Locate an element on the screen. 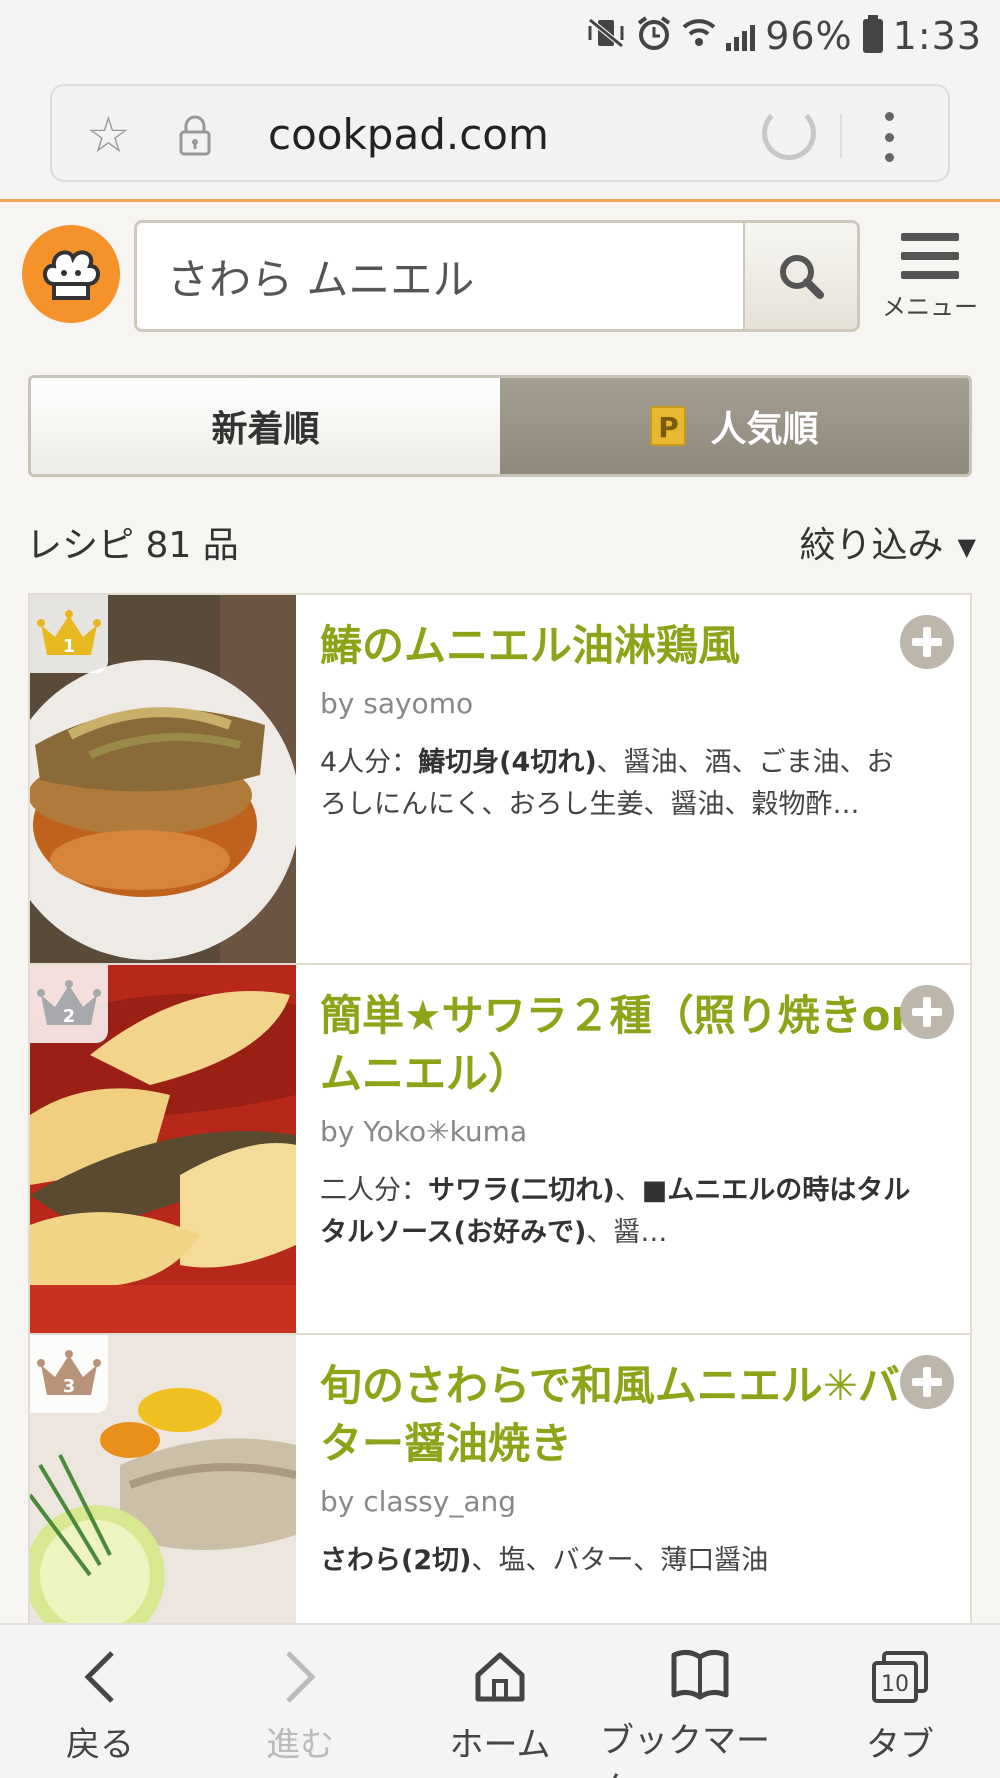  recipe-title: 簡単★サワラ２種（照り焼きorムニエル） is located at coordinates (620, 1045).